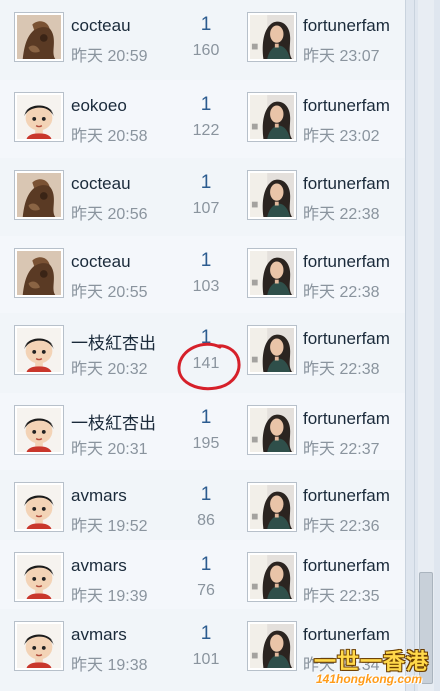  Describe the element at coordinates (109, 526) in the screenshot. I see `post-time: 昨天 19:52` at that location.